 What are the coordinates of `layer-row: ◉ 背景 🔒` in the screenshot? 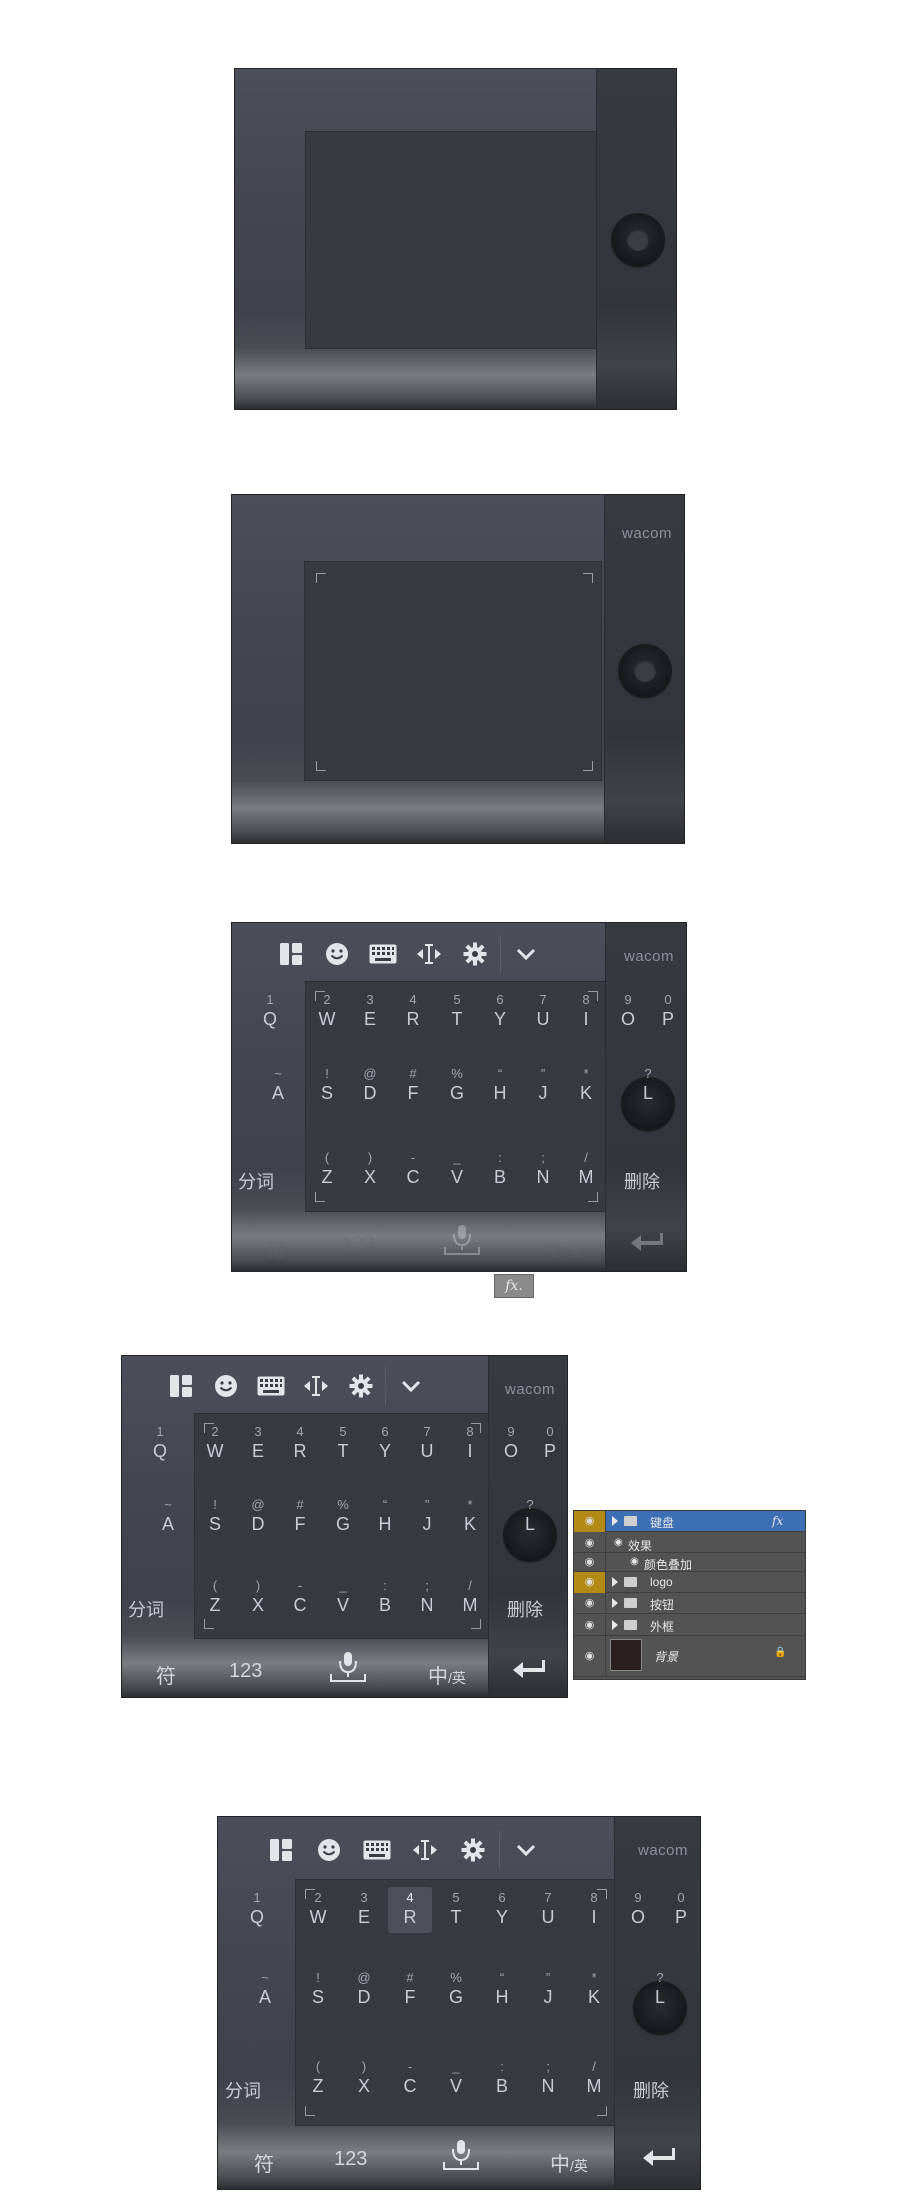 It's located at (689, 1656).